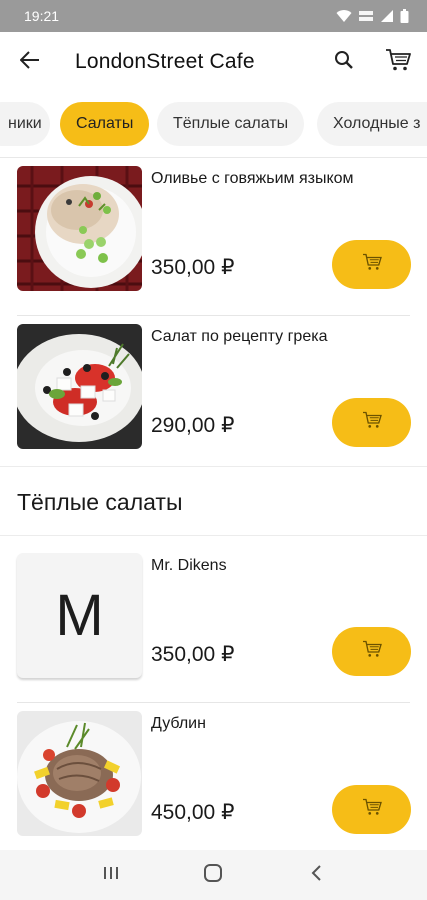 This screenshot has width=427, height=900. I want to click on tab-label: Холодные з, so click(377, 123).